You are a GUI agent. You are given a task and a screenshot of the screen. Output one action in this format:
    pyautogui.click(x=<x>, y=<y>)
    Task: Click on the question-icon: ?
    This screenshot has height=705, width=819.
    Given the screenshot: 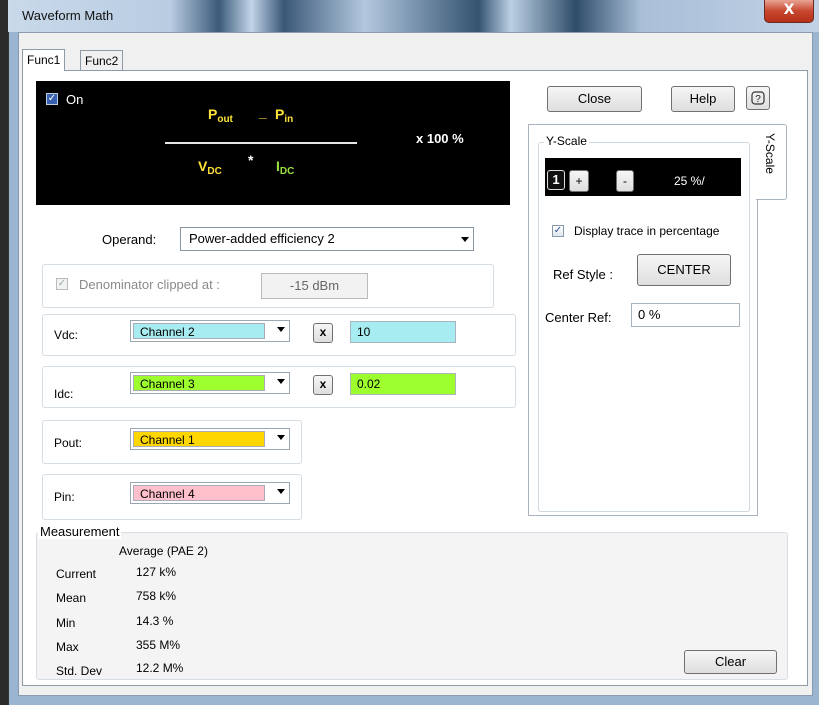 What is the action you would take?
    pyautogui.click(x=758, y=98)
    